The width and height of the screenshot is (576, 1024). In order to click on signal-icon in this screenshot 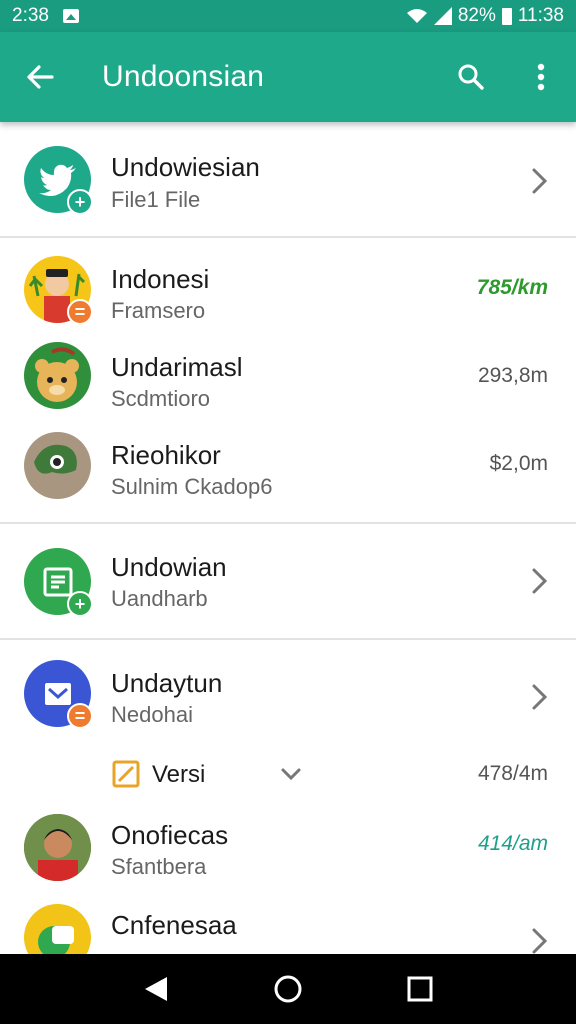, I will do `click(442, 16)`.